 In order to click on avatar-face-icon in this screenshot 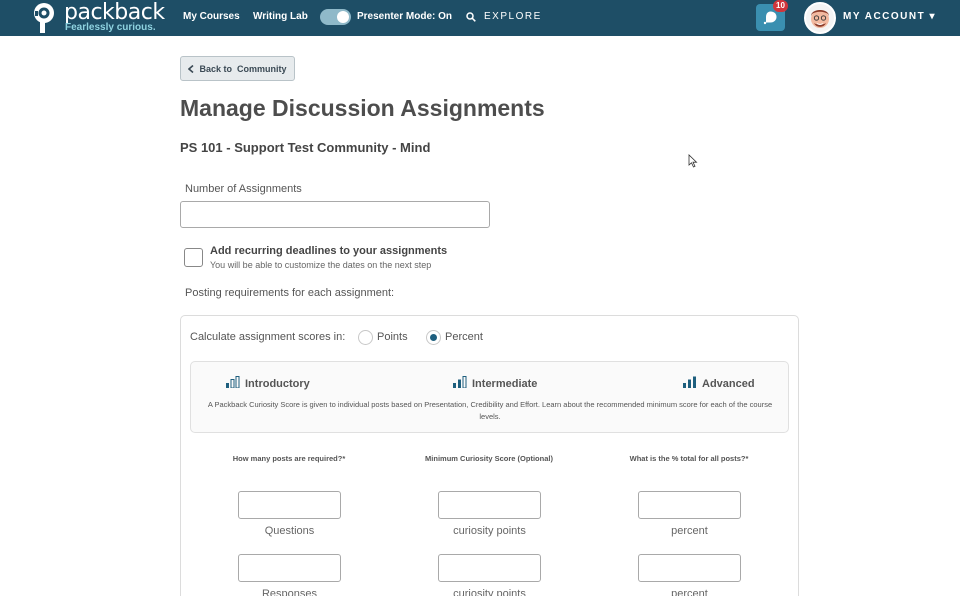, I will do `click(820, 19)`.